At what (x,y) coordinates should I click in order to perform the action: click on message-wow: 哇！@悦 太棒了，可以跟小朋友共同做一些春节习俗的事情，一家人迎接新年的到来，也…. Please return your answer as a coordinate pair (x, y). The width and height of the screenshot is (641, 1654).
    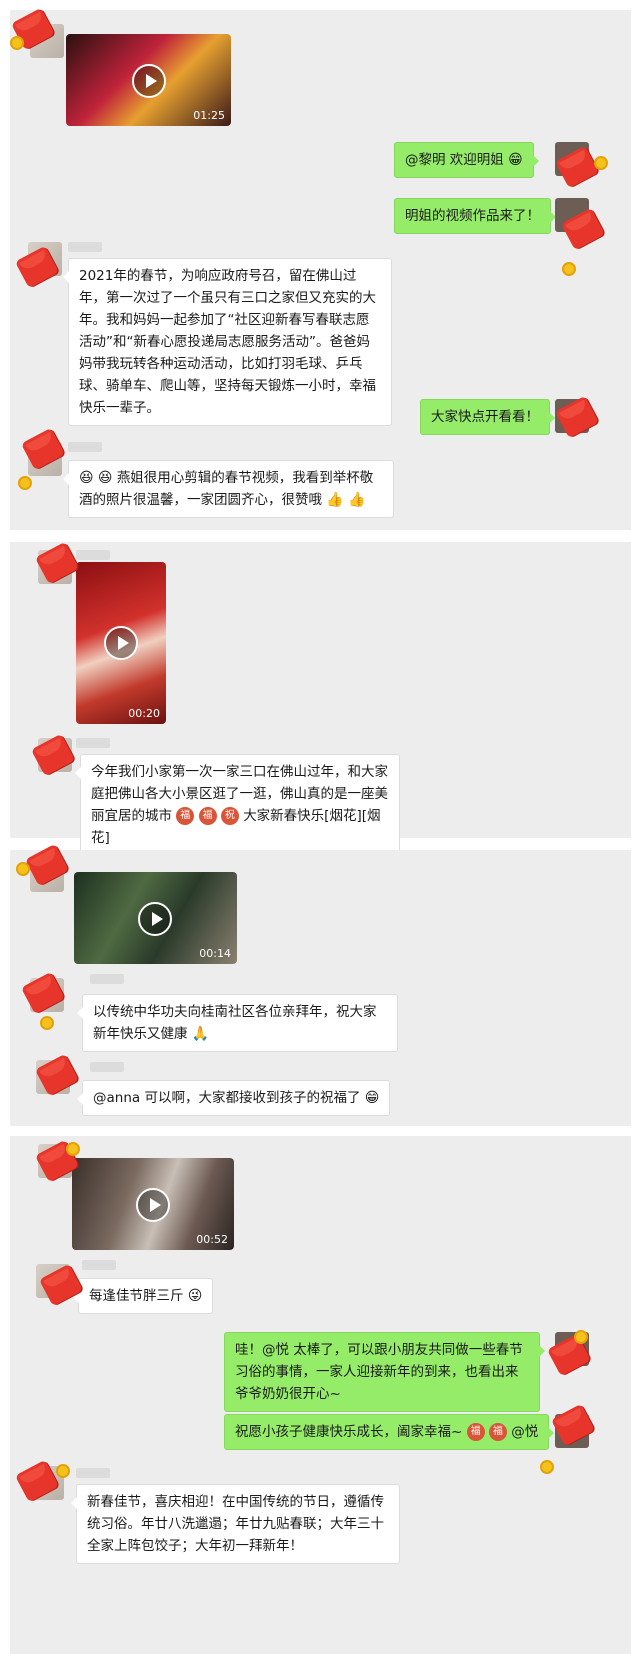
    Looking at the image, I should click on (384, 1372).